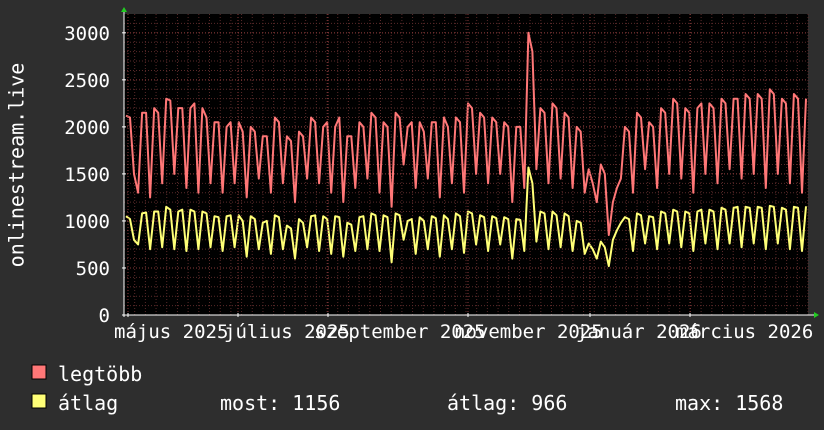 The width and height of the screenshot is (824, 430). I want to click on x-tick-label: március 2026, so click(744, 332).